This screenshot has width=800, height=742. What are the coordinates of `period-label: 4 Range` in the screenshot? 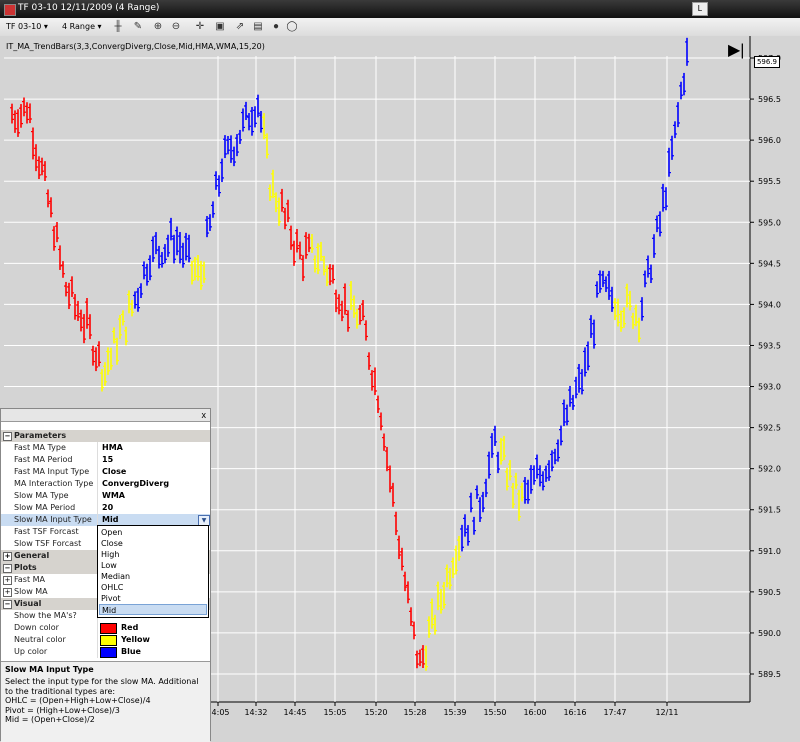 It's located at (78, 26).